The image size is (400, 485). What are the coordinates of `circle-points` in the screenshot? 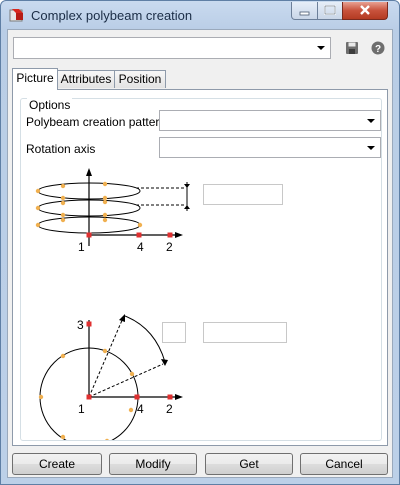 It's located at (86, 394).